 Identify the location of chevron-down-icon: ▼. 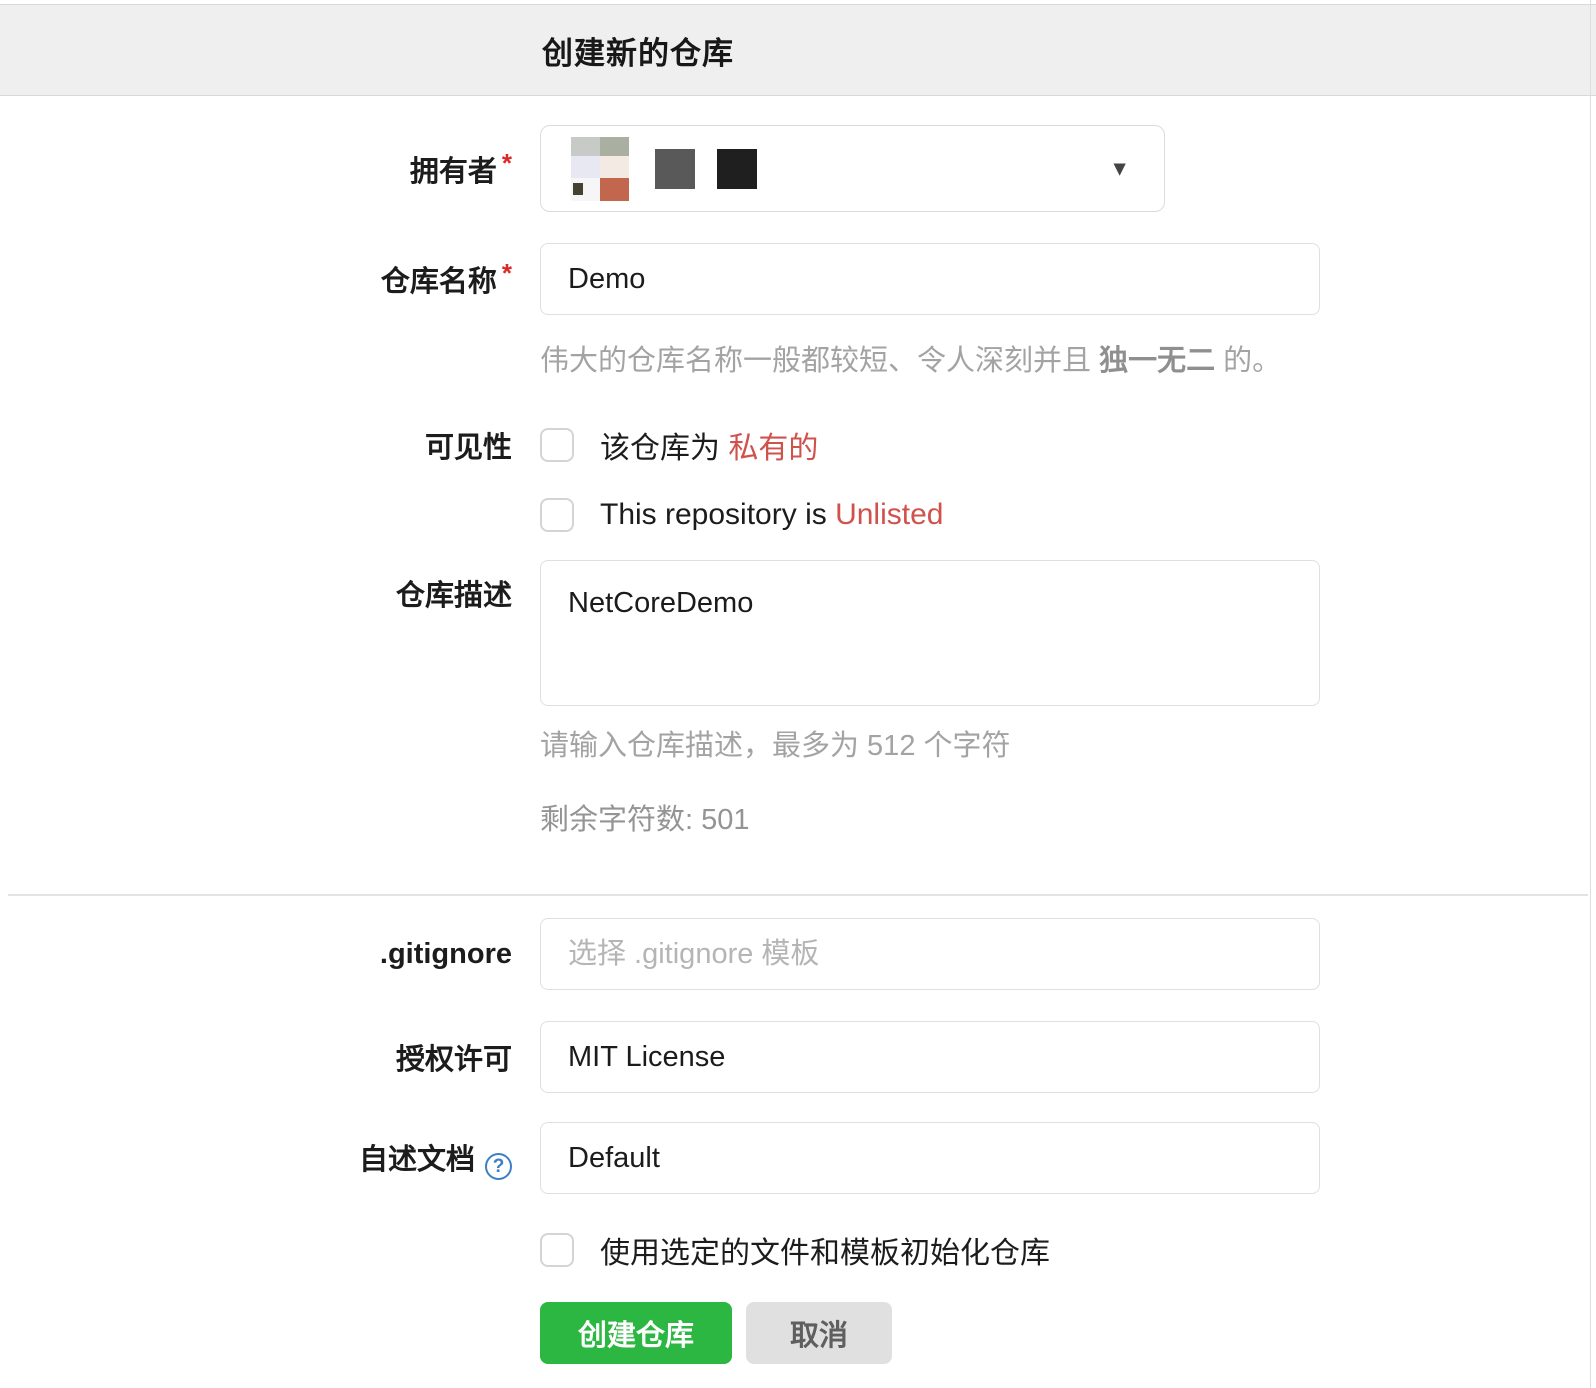
(1119, 168).